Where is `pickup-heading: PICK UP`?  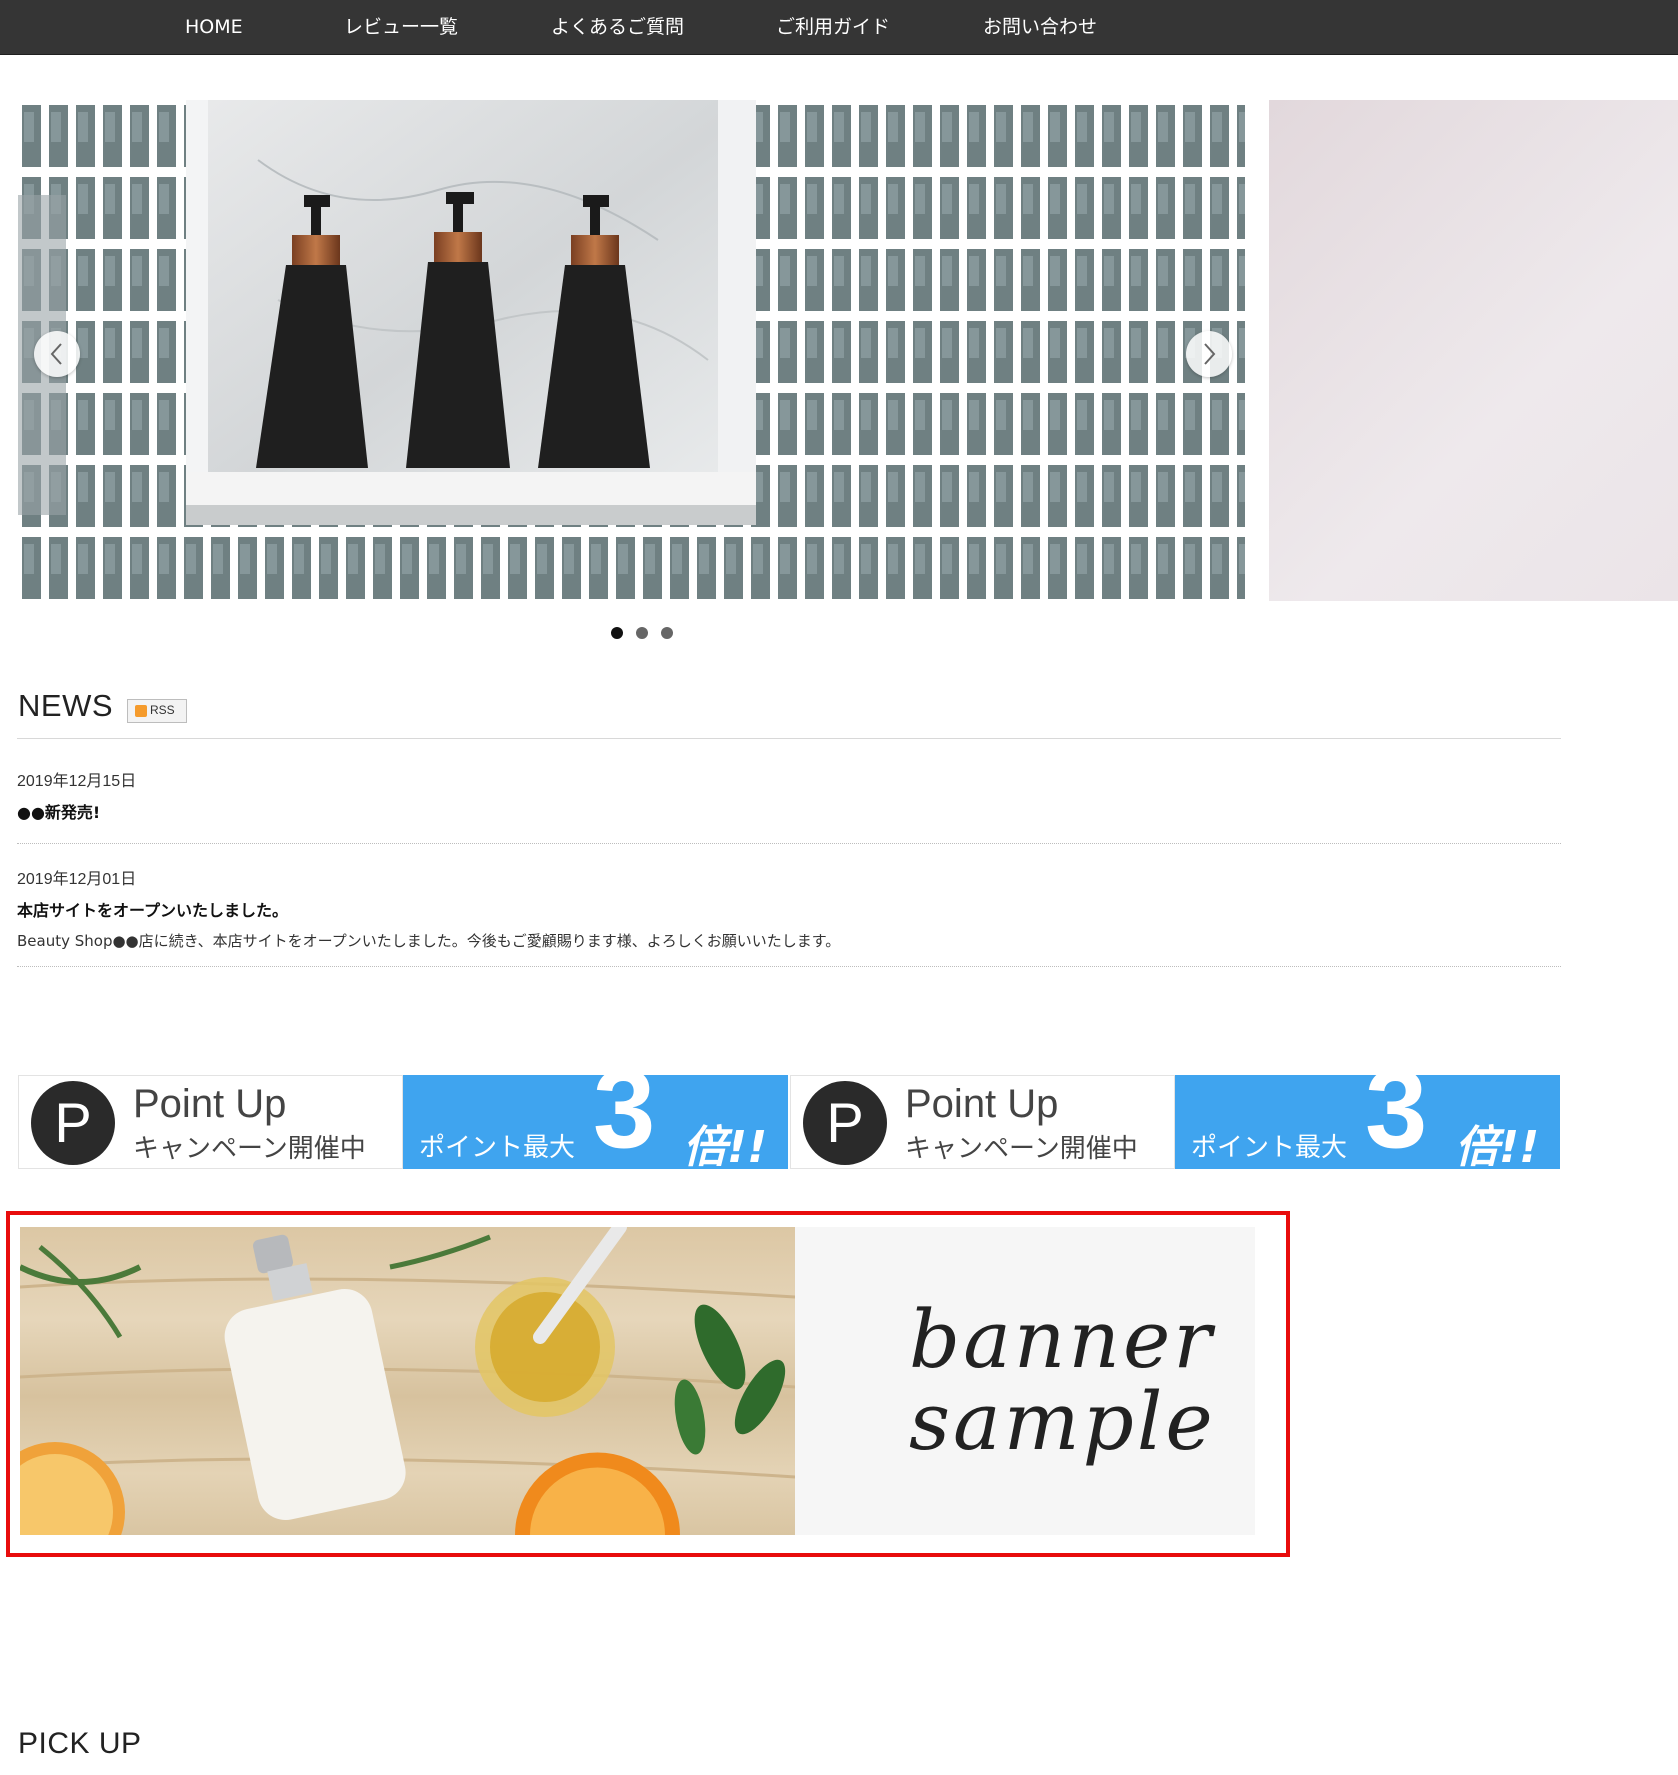
pickup-heading: PICK UP is located at coordinates (80, 1743).